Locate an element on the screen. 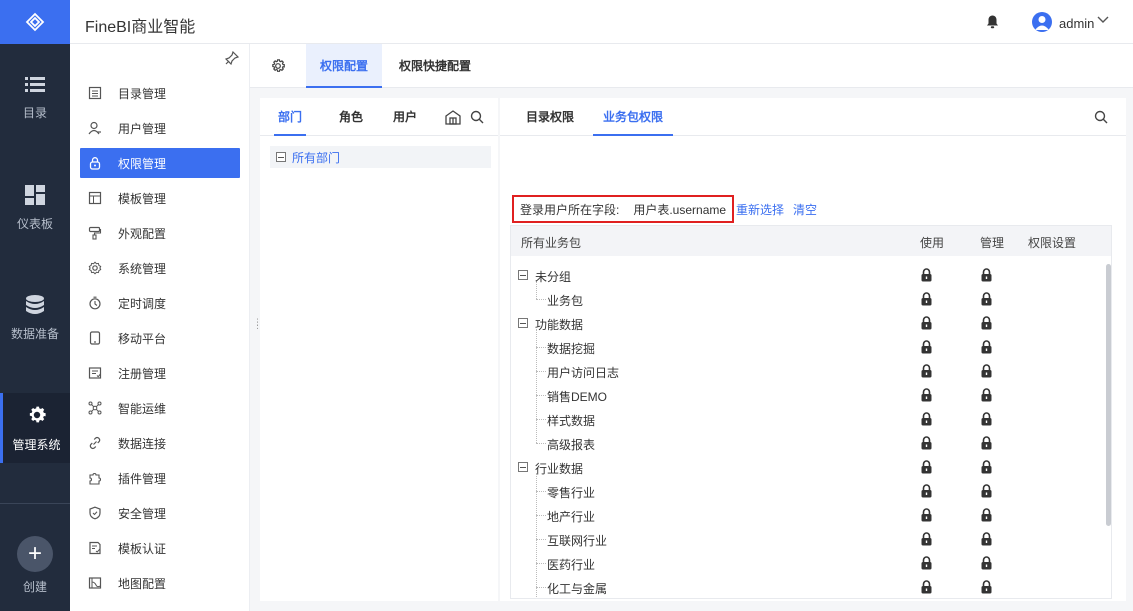 This screenshot has height=611, width=1133. rail-label: 仪表板 is located at coordinates (34, 223).